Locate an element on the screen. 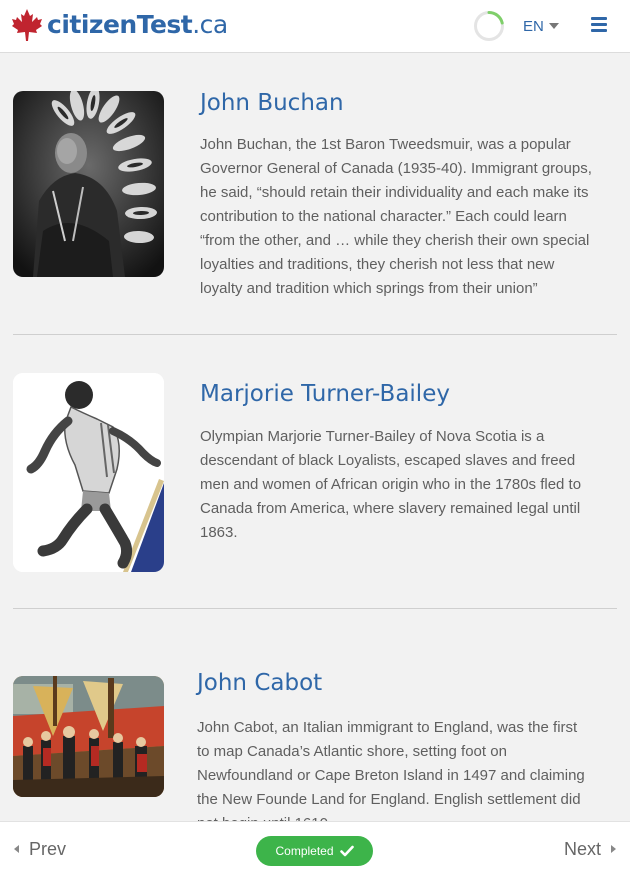 Image resolution: width=630 pixels, height=881 pixels. site-logo: citizenTest.ca is located at coordinates (119, 25).